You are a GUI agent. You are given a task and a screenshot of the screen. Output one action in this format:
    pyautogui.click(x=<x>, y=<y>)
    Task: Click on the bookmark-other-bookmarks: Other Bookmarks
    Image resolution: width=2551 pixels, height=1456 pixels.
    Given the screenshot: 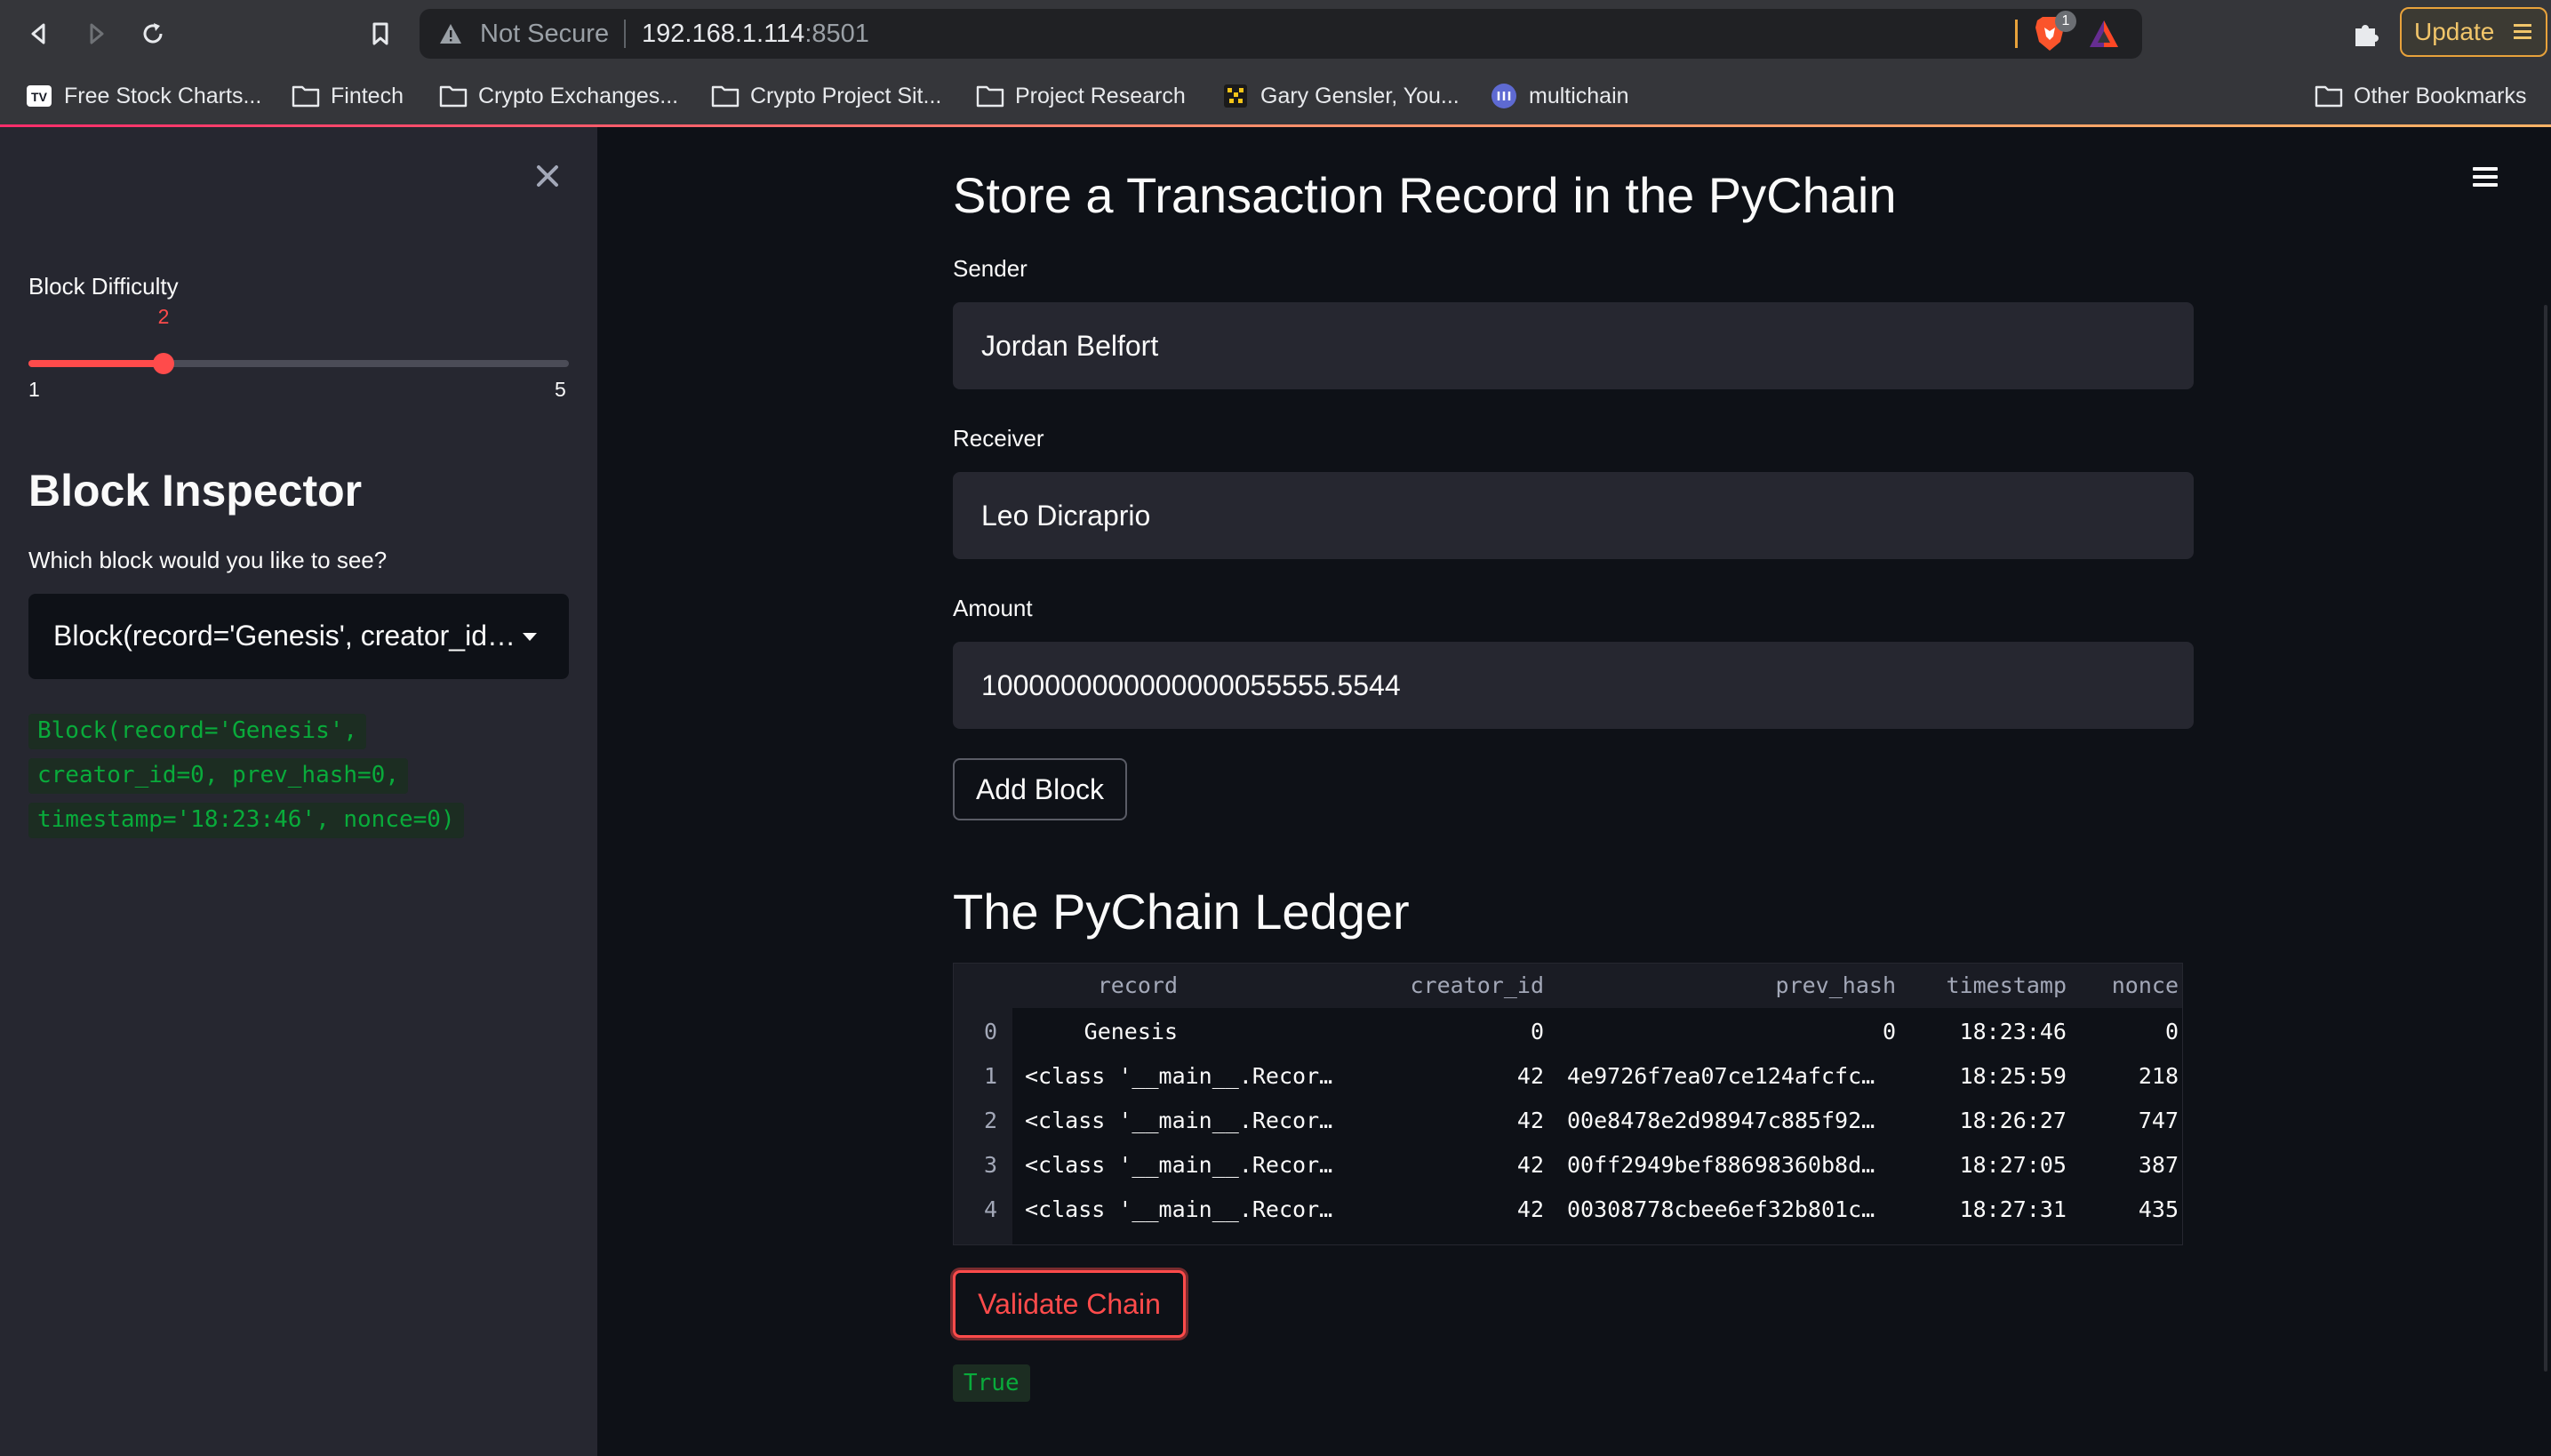 What is the action you would take?
    pyautogui.click(x=2421, y=96)
    